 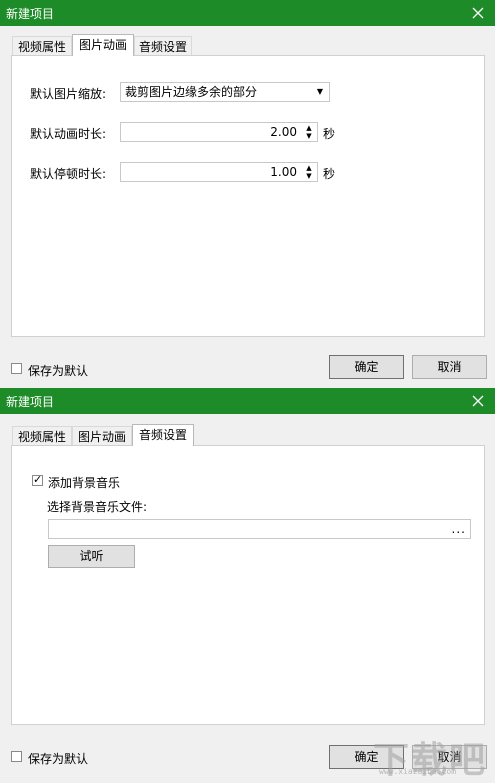 What do you see at coordinates (319, 91) in the screenshot?
I see `chevron-down-icon: ▼` at bounding box center [319, 91].